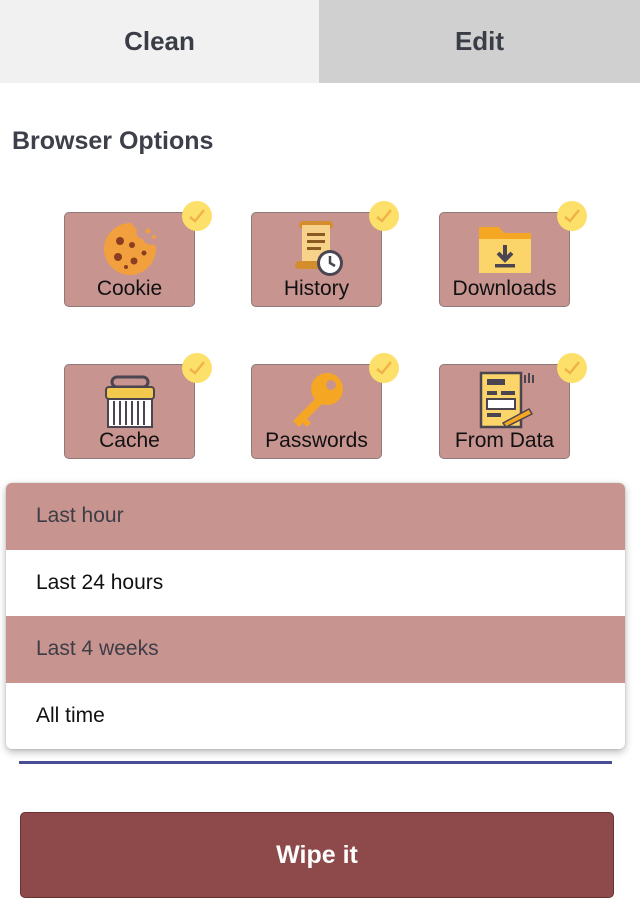 This screenshot has width=640, height=918. Describe the element at coordinates (315, 716) in the screenshot. I see `option-all-time: All time` at that location.